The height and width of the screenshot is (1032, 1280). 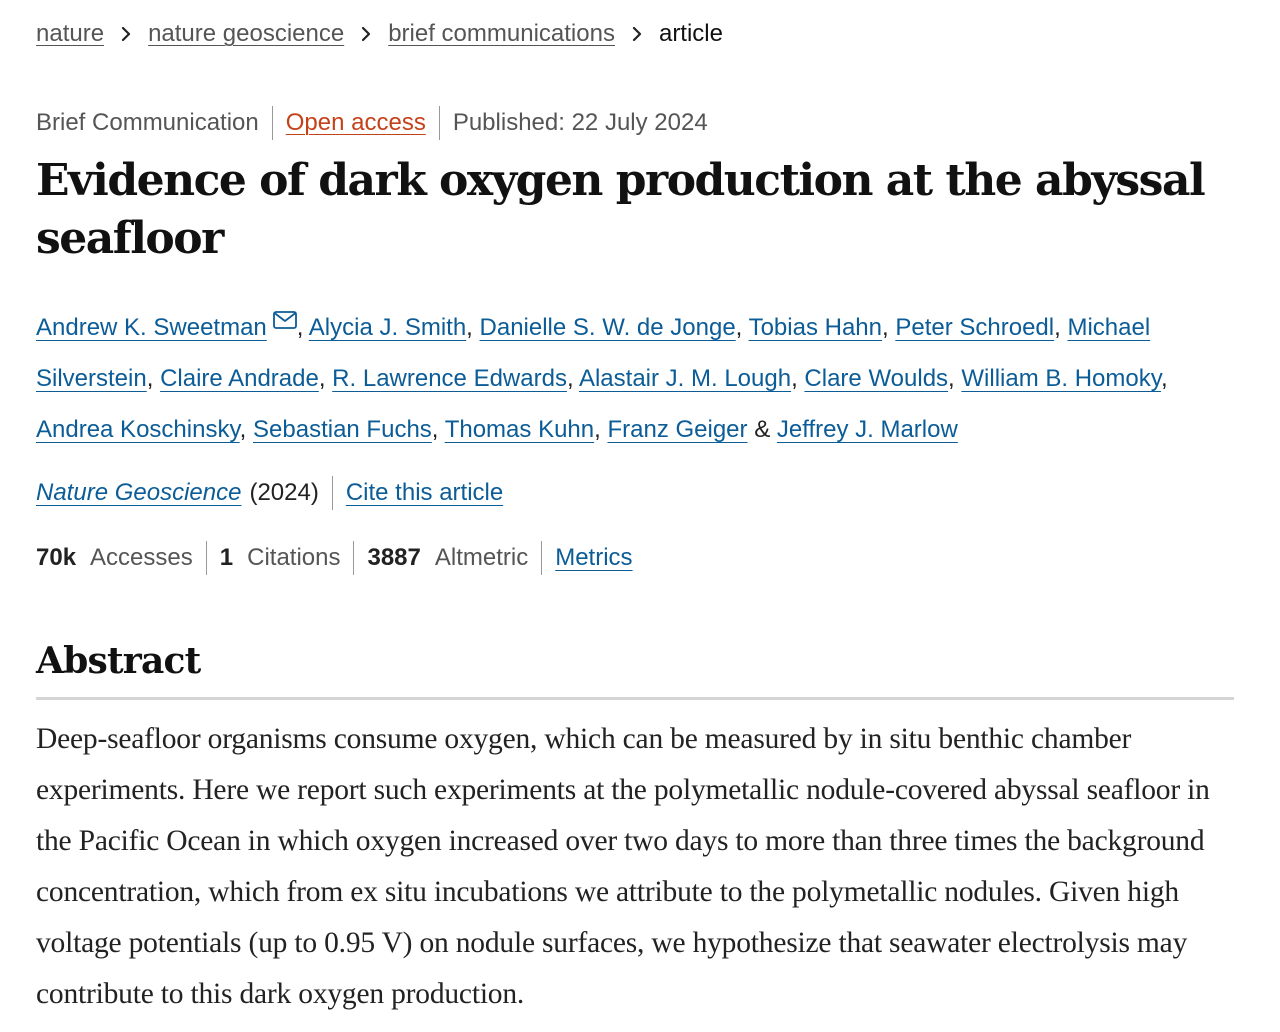 What do you see at coordinates (815, 327) in the screenshot?
I see `author-link: Tobias Hahn` at bounding box center [815, 327].